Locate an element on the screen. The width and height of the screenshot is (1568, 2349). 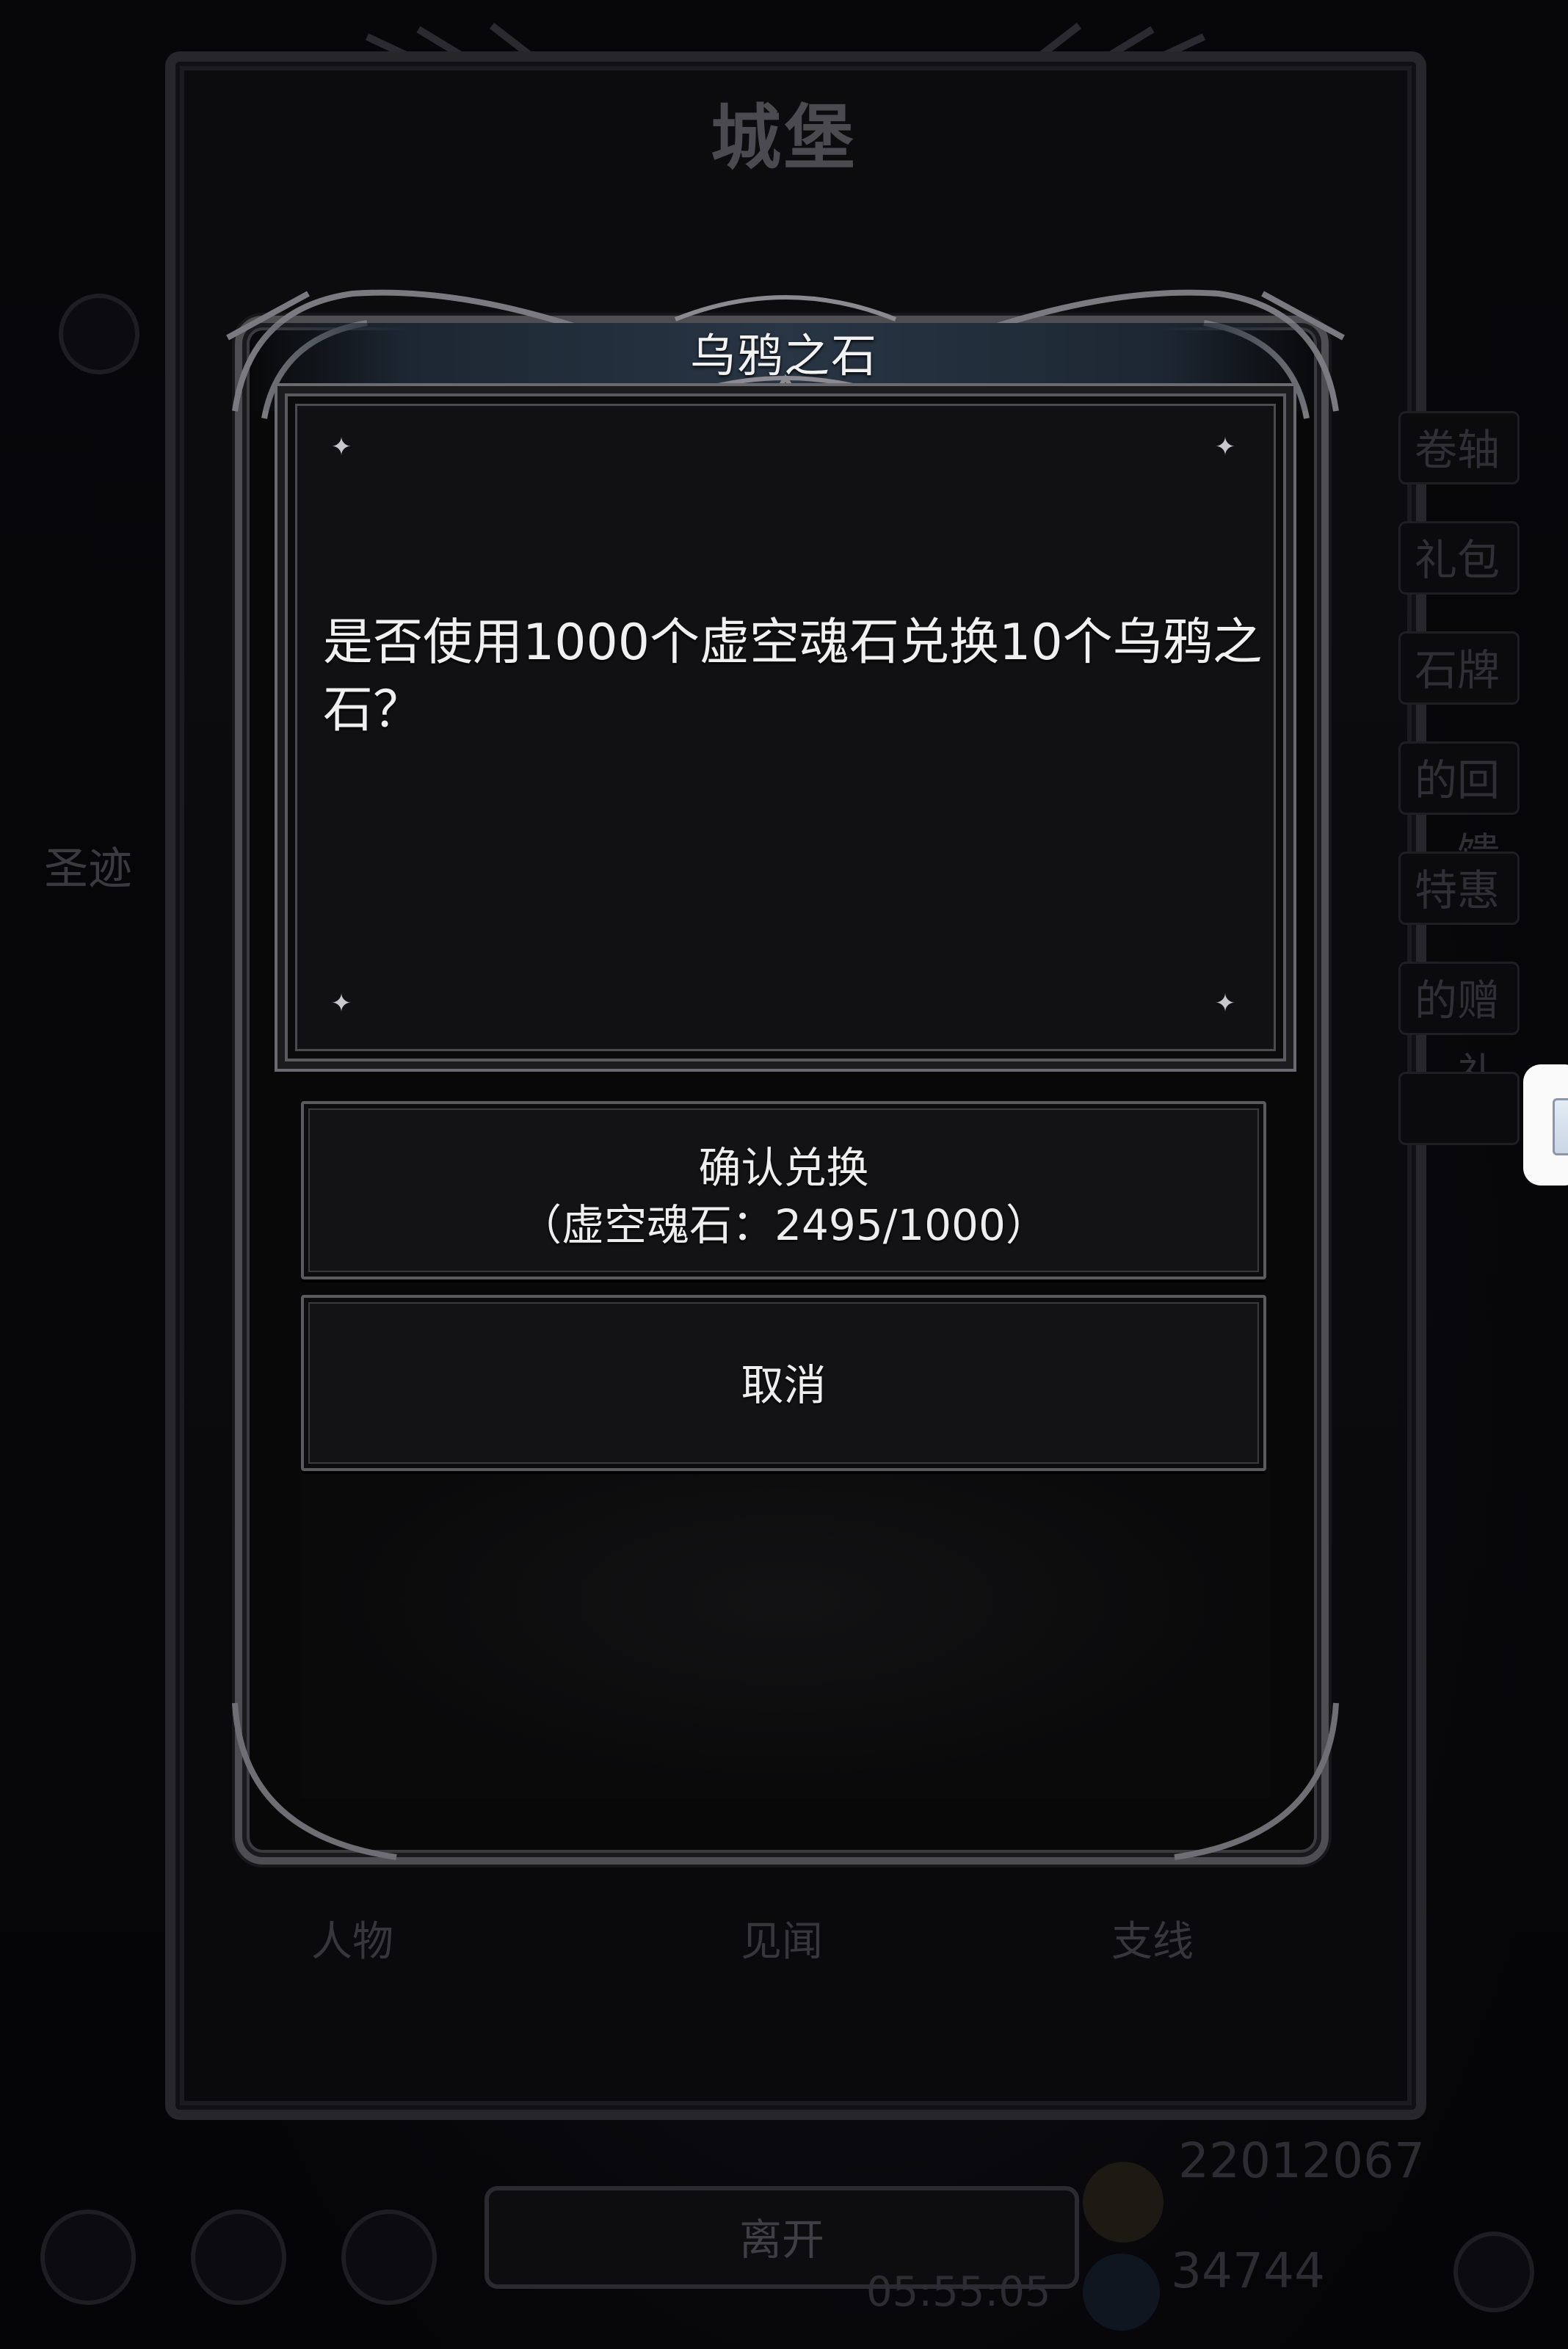
side-tab-scroll: 卷轴 is located at coordinates (1459, 447).